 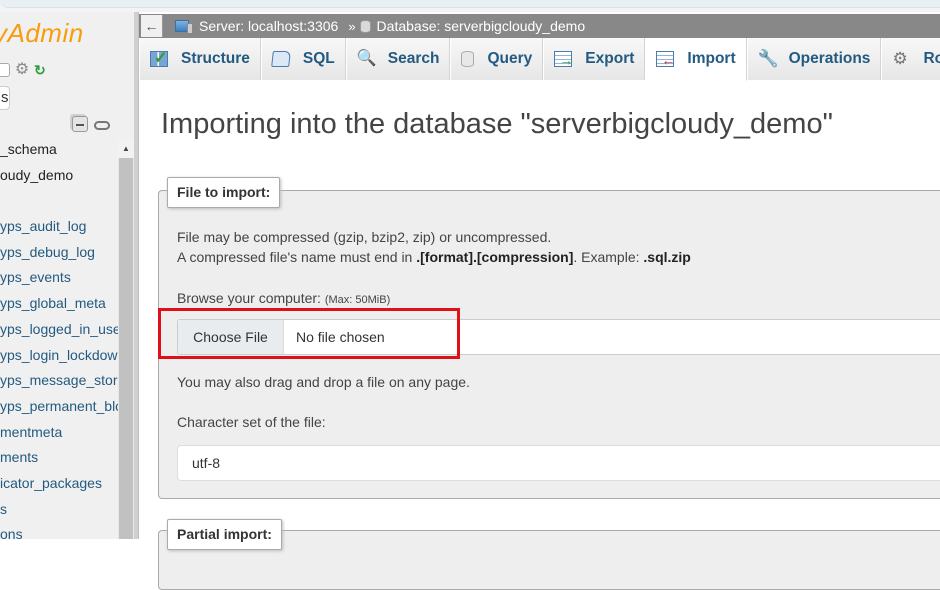 What do you see at coordinates (59, 230) in the screenshot?
I see `tree-item: yps_audit_log` at bounding box center [59, 230].